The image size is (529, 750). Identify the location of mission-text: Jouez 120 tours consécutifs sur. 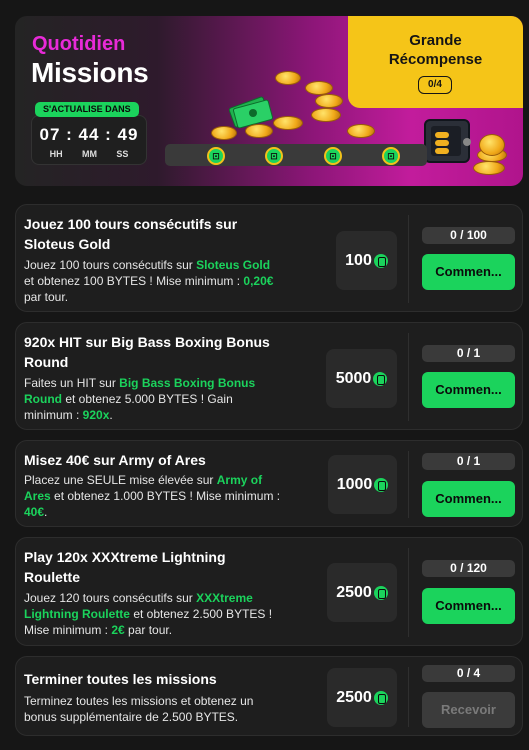
(110, 598).